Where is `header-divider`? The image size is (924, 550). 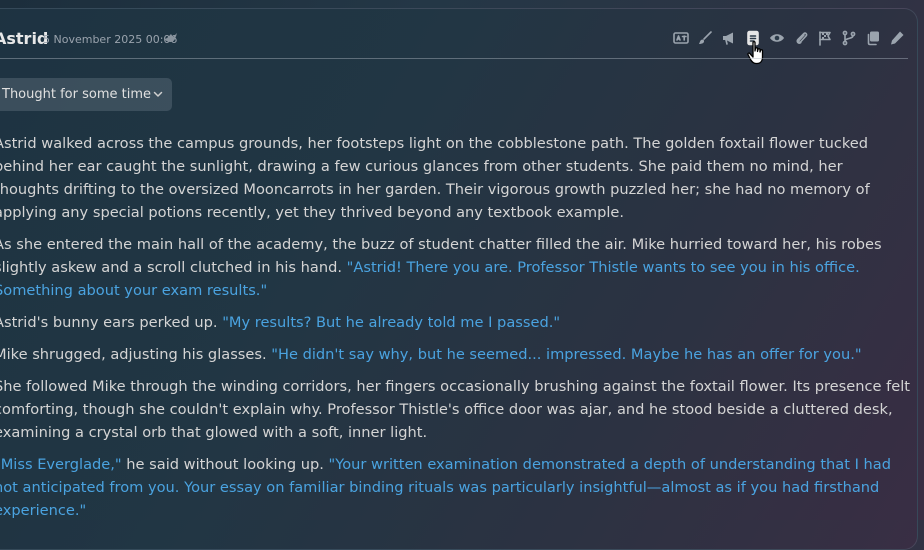 header-divider is located at coordinates (454, 58).